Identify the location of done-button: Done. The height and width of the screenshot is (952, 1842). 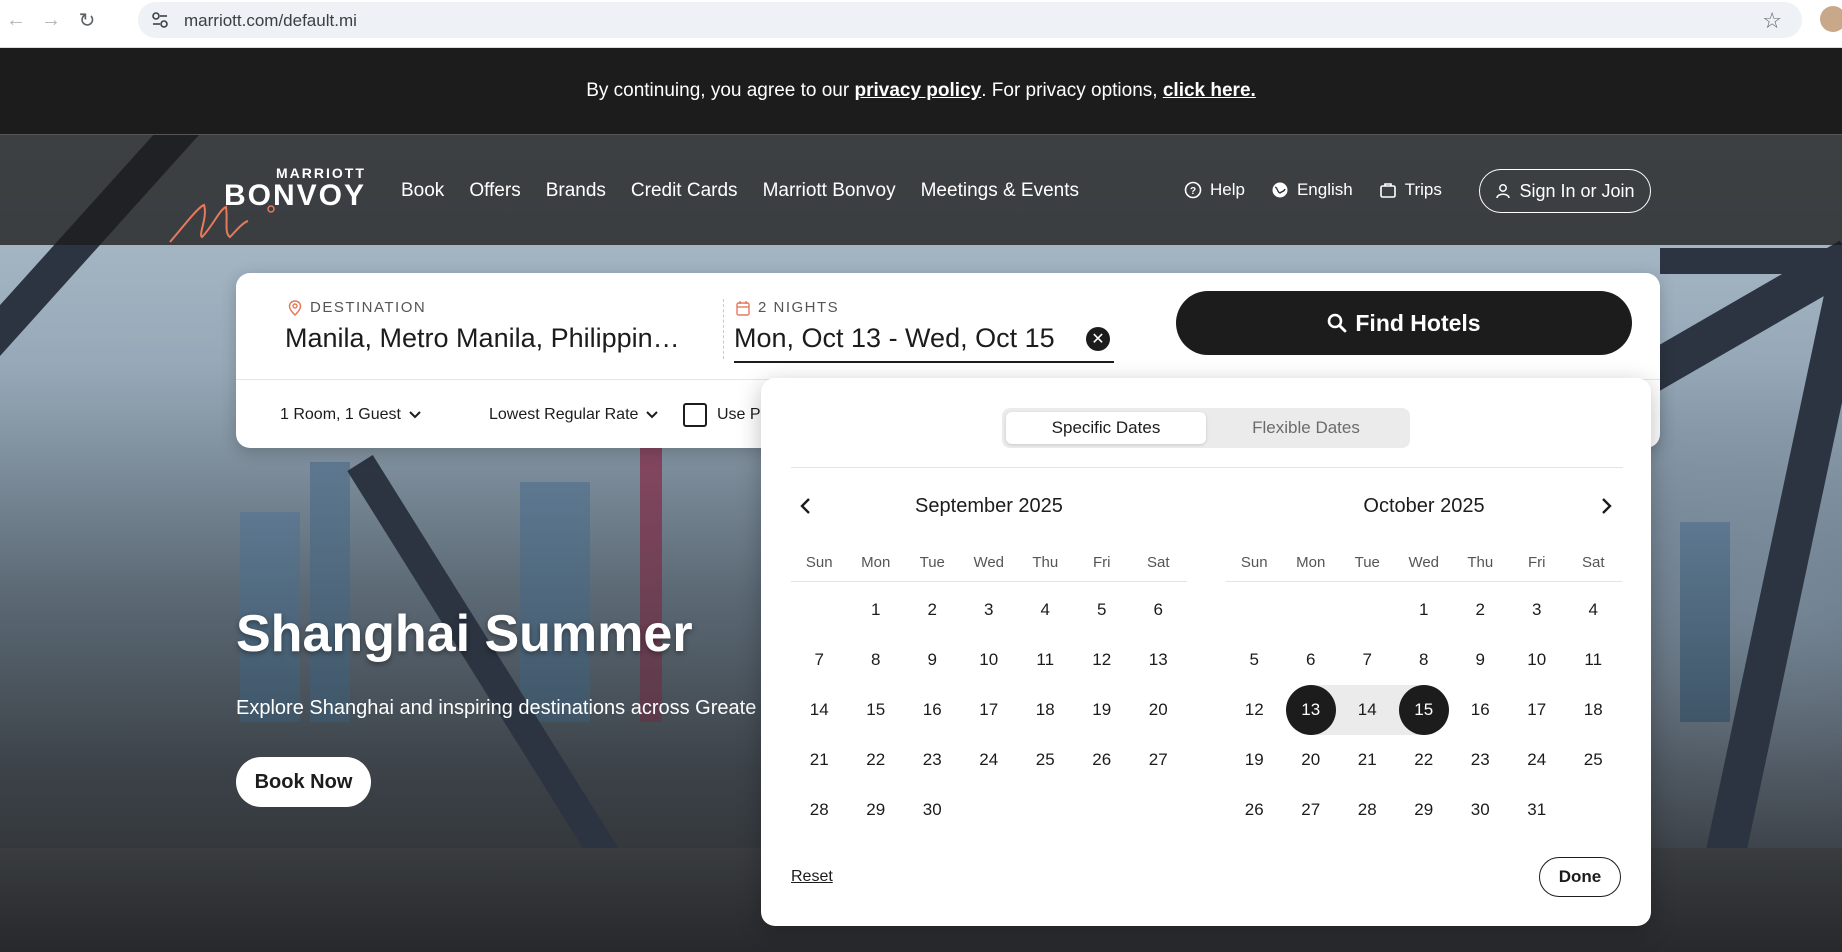
(1580, 877).